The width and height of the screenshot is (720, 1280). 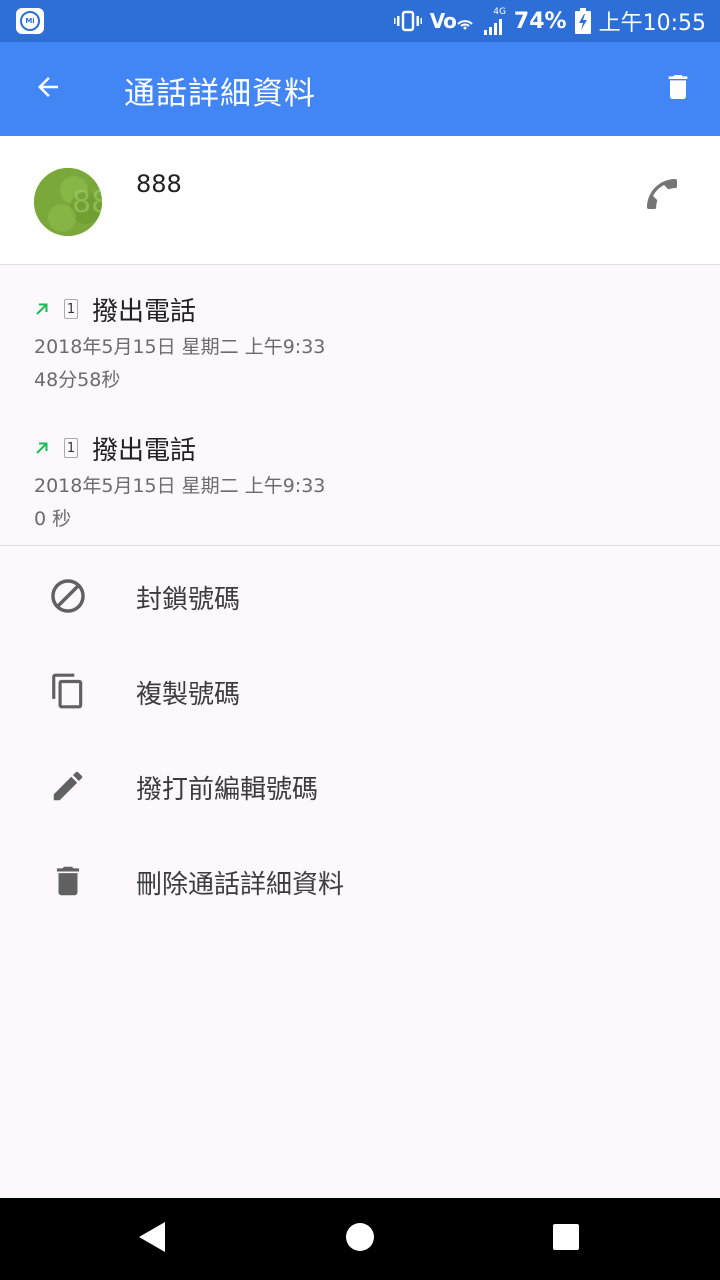 What do you see at coordinates (240, 885) in the screenshot?
I see `action-label: 刪除通話詳細資料` at bounding box center [240, 885].